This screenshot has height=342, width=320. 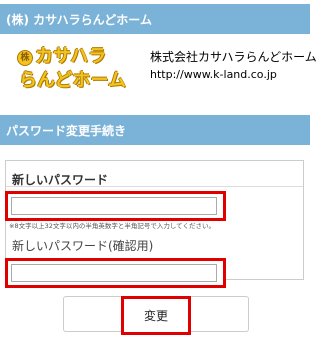 What do you see at coordinates (72, 80) in the screenshot?
I see `logo-line2-text: らんどホーム` at bounding box center [72, 80].